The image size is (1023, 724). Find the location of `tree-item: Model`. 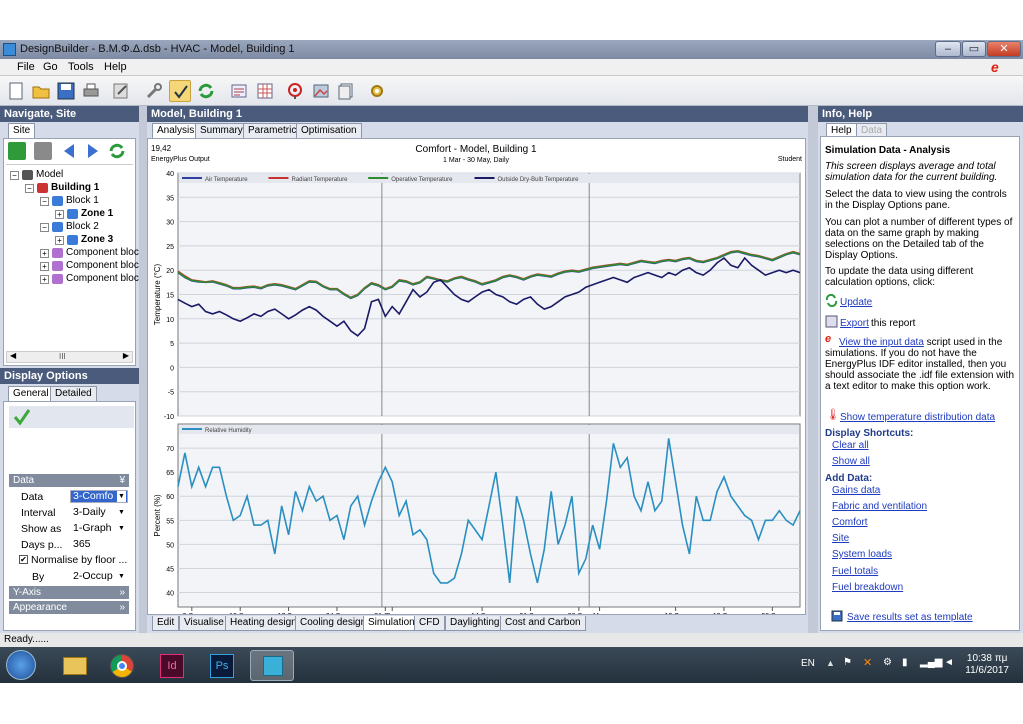

tree-item: Model is located at coordinates (49, 174).